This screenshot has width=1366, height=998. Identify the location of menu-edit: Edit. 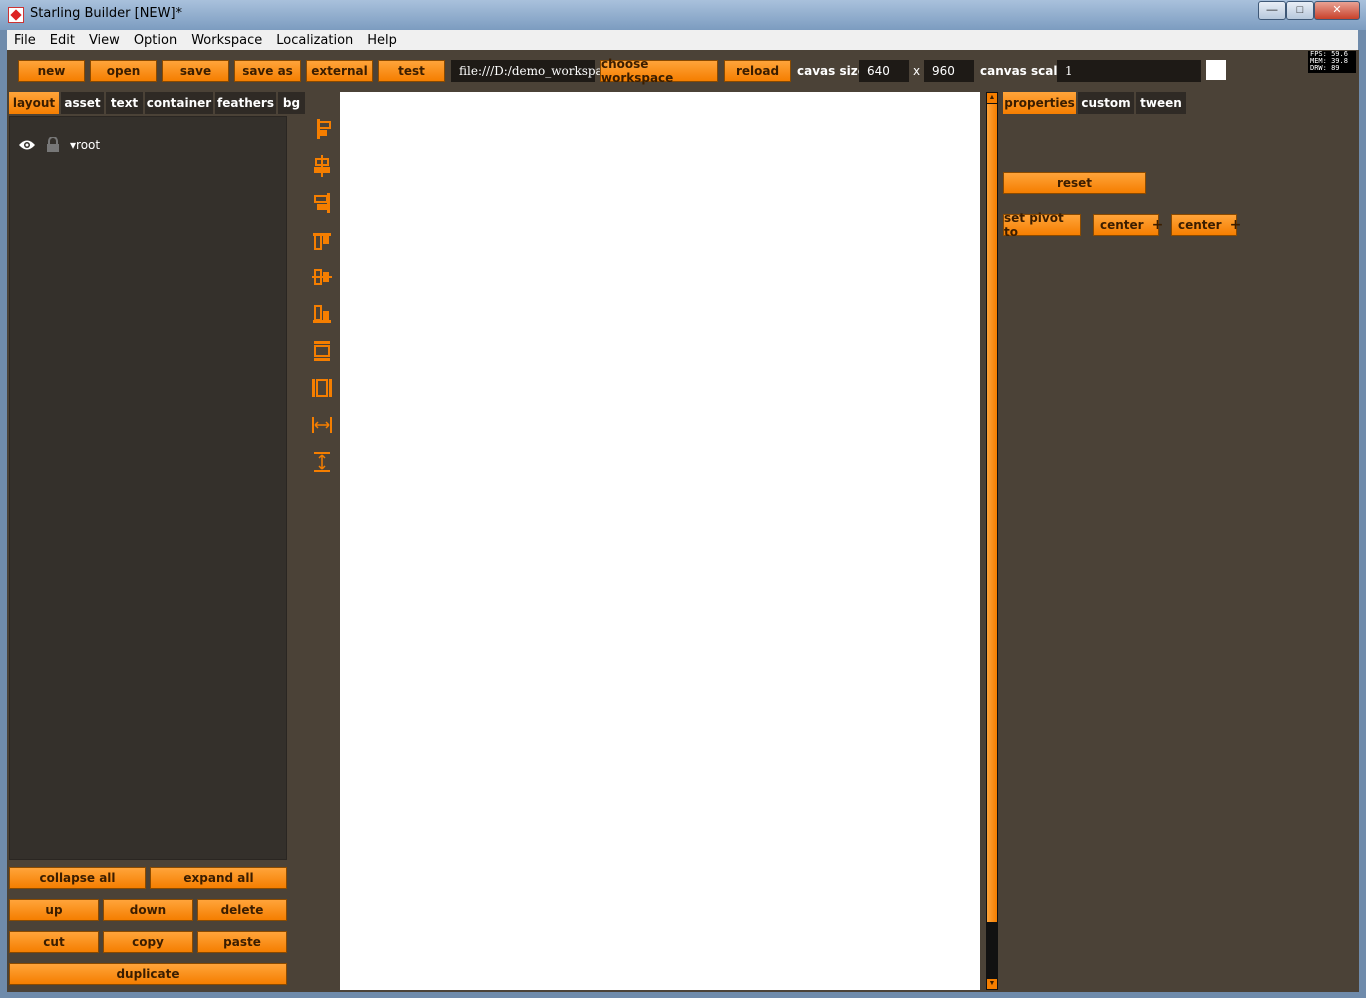
(62, 40).